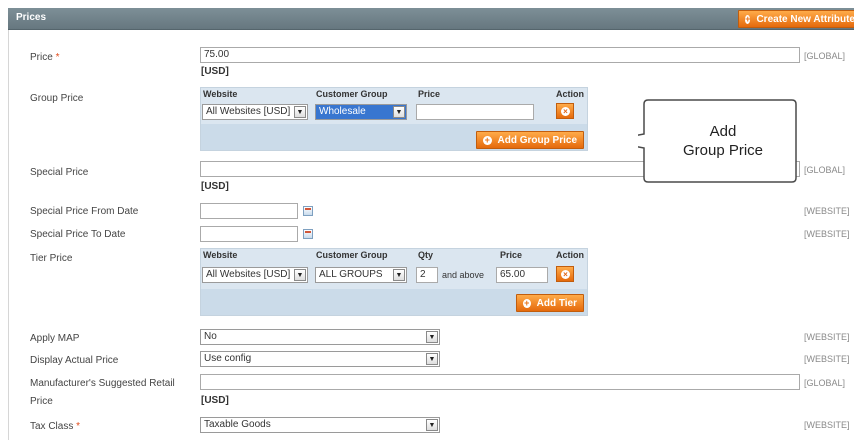  Describe the element at coordinates (475, 112) in the screenshot. I see `group-price-price-input` at that location.